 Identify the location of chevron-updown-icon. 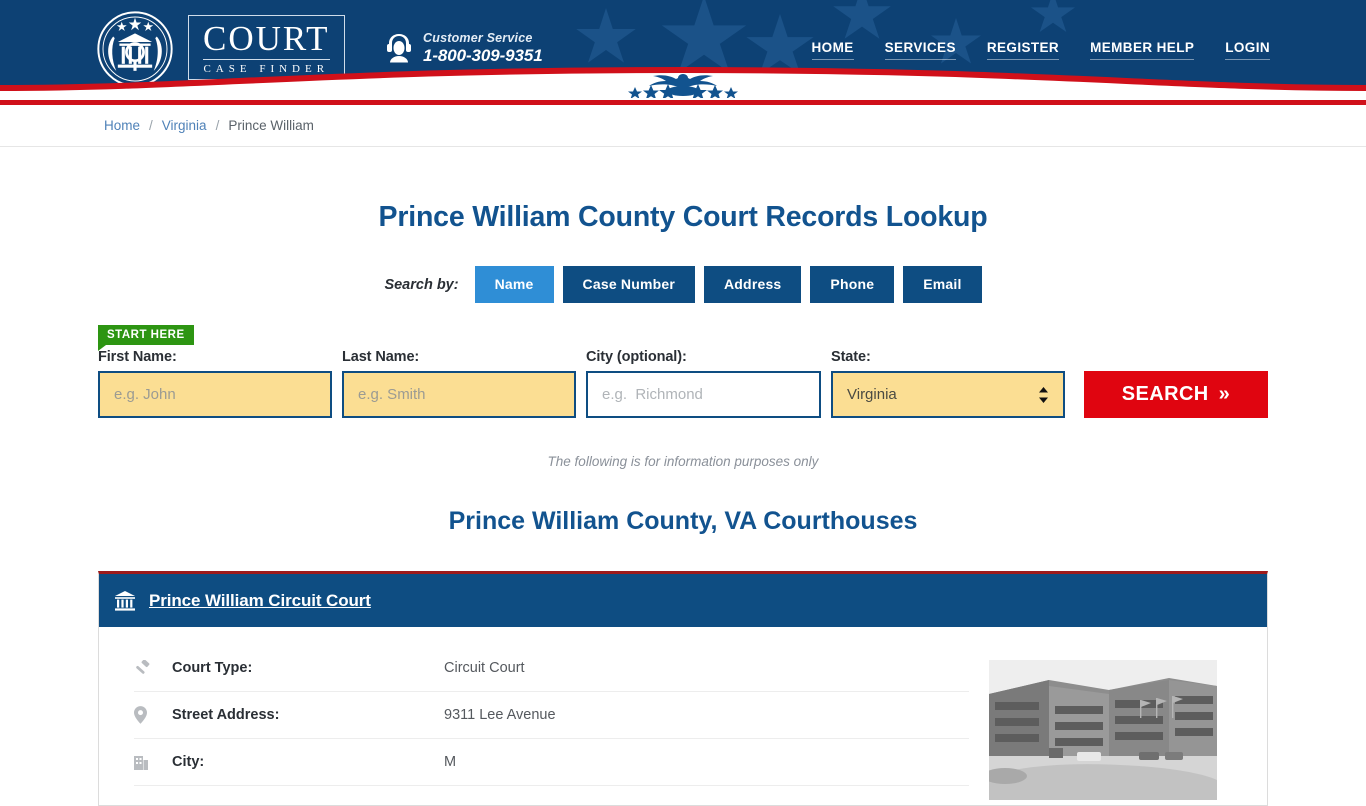
(1043, 395).